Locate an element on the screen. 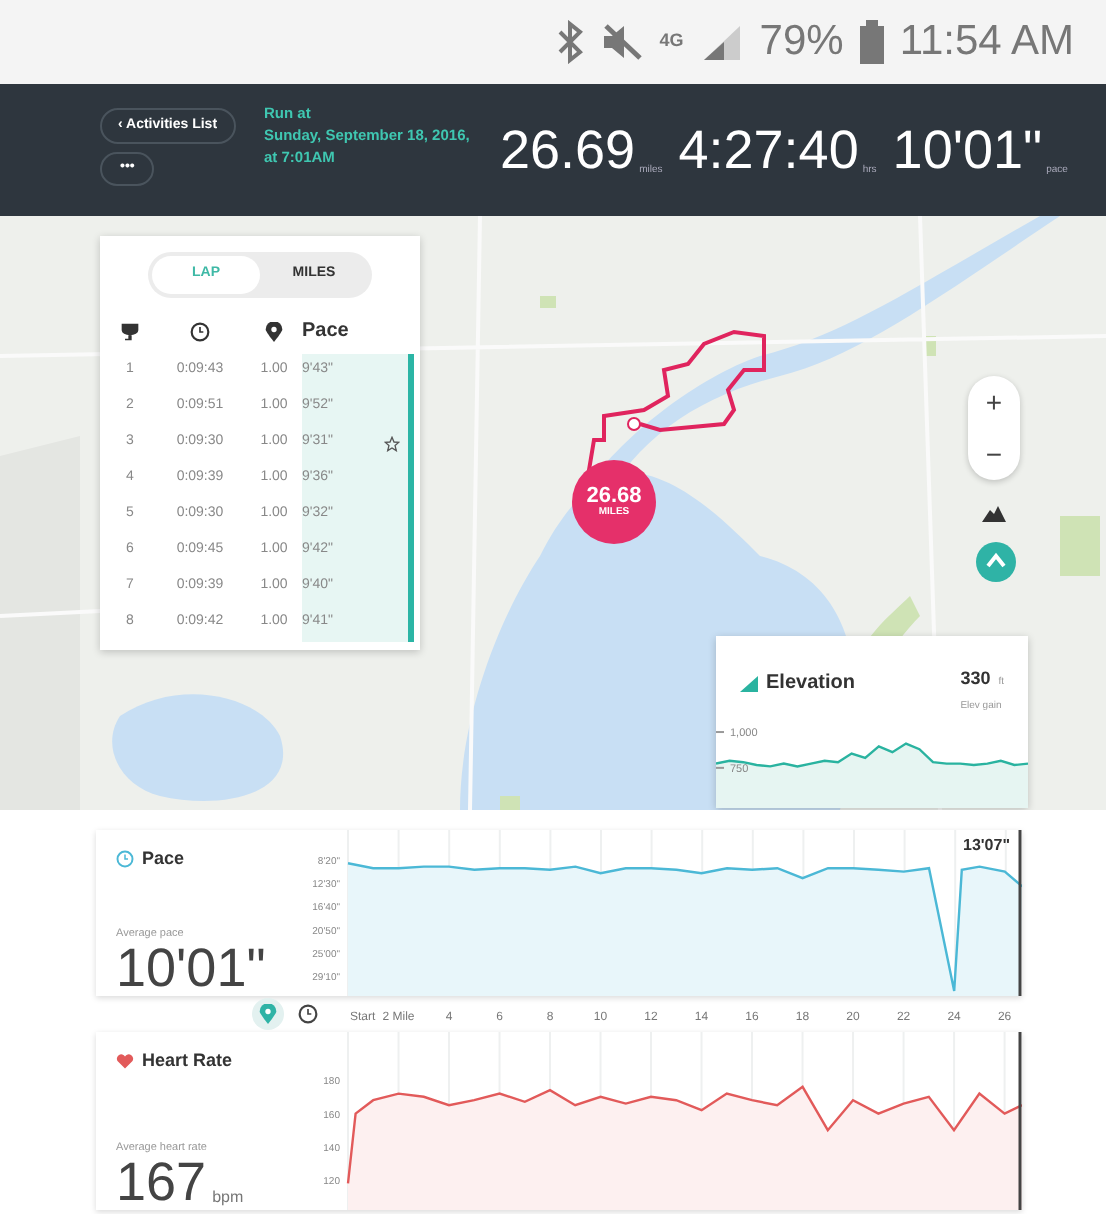 This screenshot has height=1214, width=1106. location-pin-toggle is located at coordinates (268, 1014).